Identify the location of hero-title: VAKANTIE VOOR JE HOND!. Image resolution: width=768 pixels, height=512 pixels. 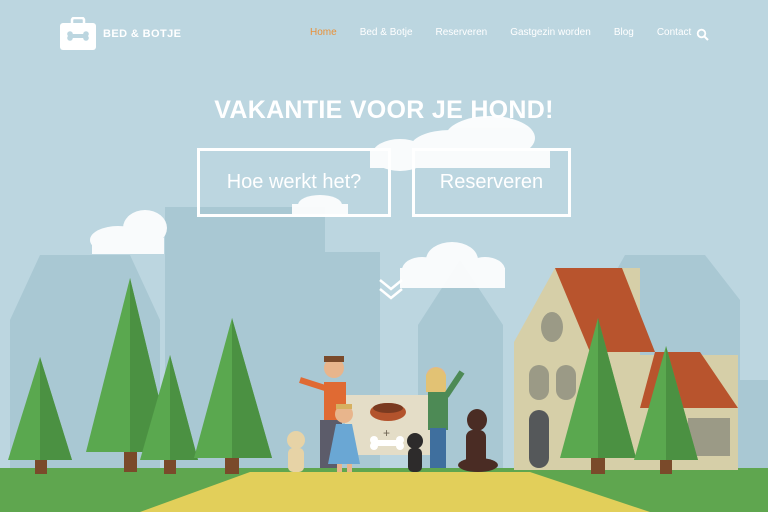
(384, 110).